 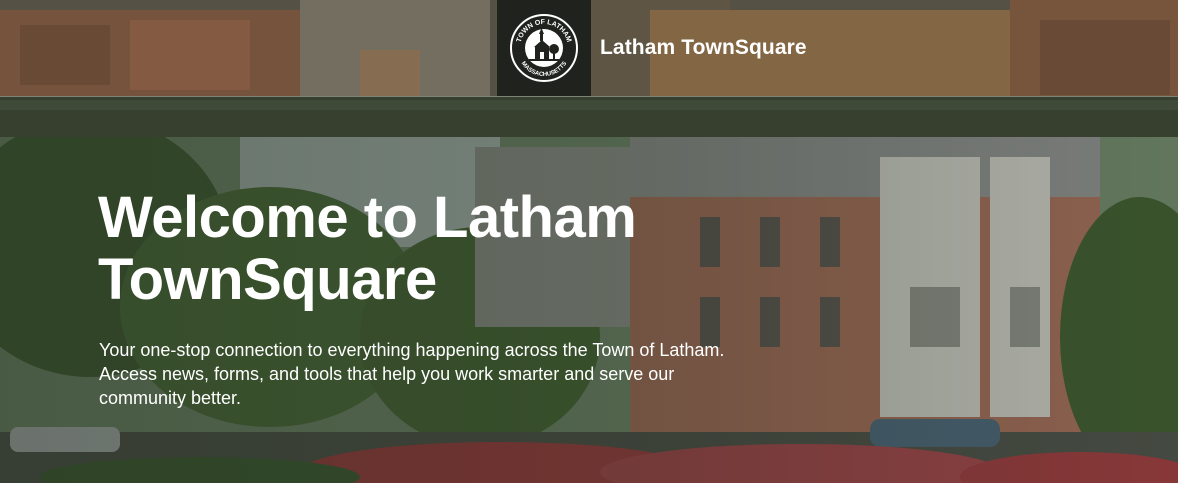 I want to click on site-title: Latham TownSquare, so click(x=703, y=48).